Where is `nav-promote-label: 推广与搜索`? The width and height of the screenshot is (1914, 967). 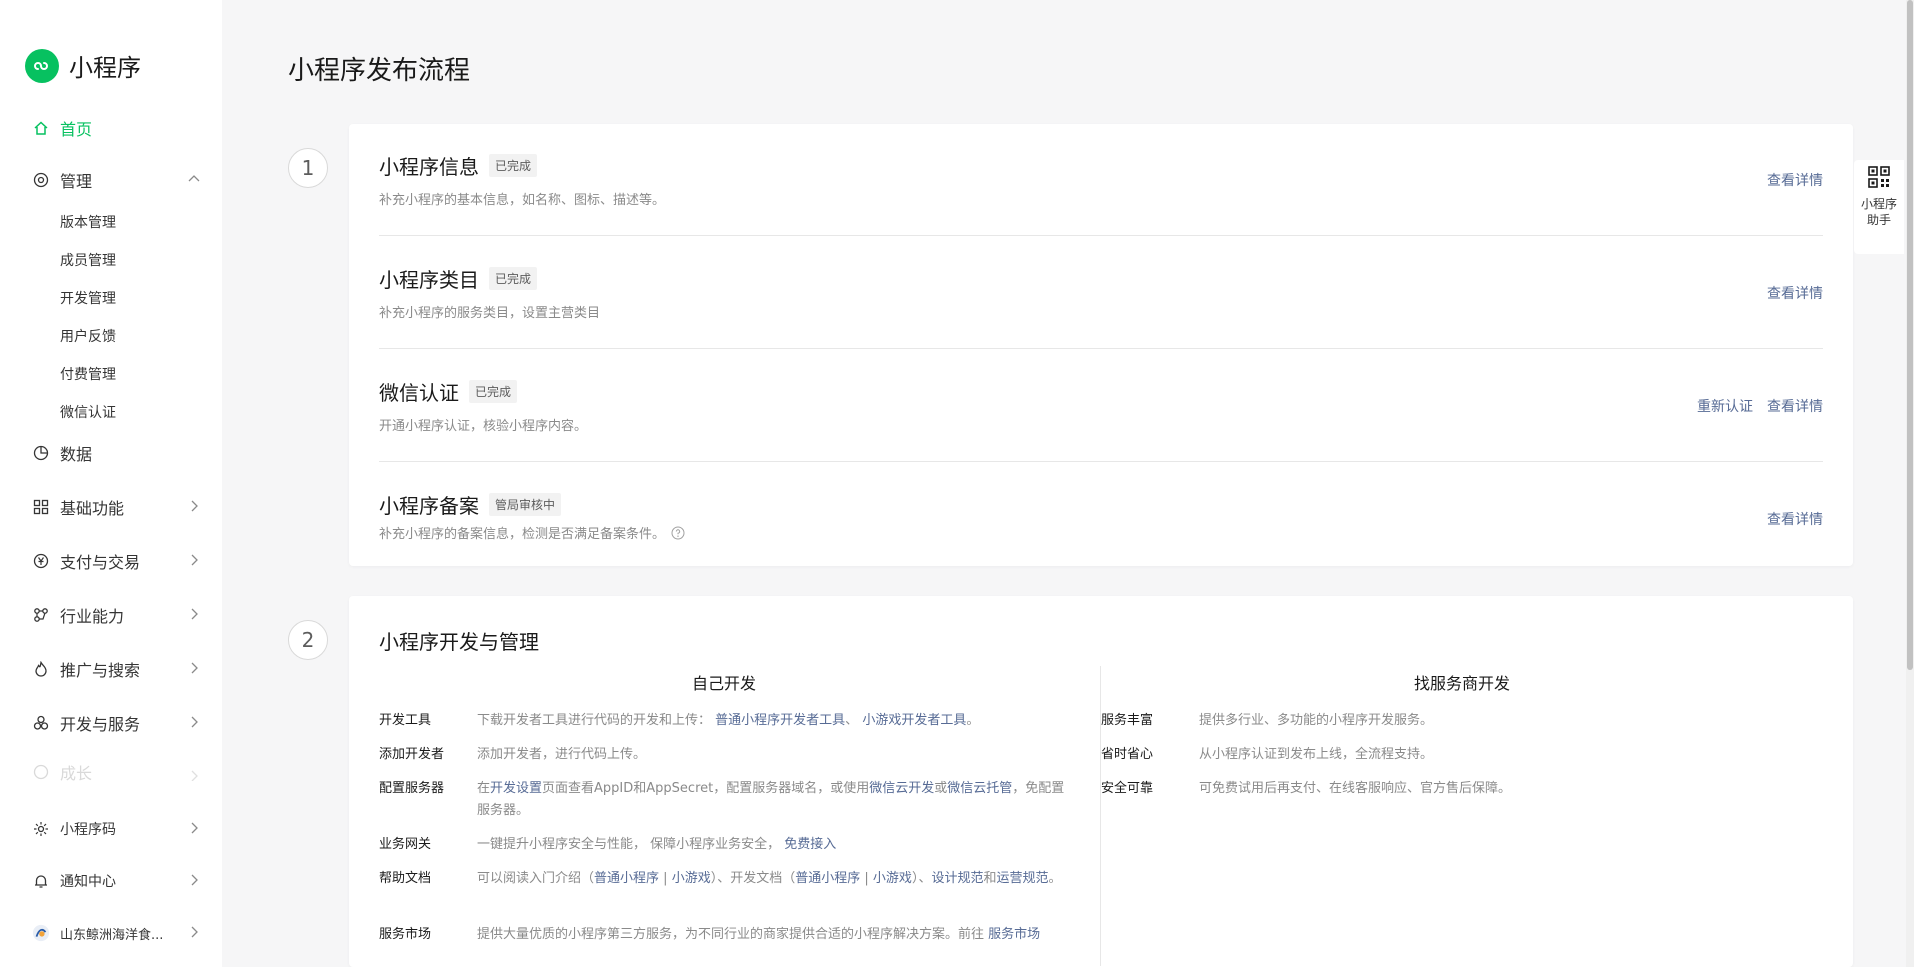
nav-promote-label: 推广与搜索 is located at coordinates (100, 670).